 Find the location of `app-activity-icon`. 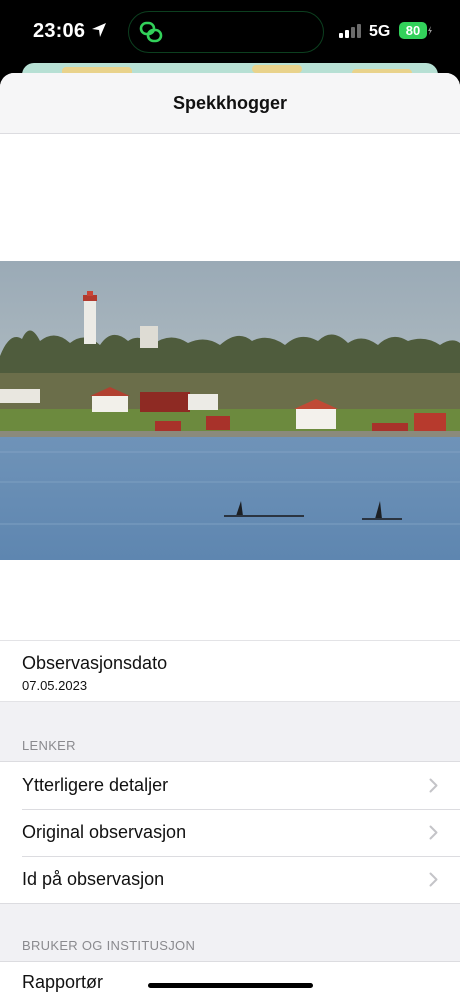

app-activity-icon is located at coordinates (151, 32).